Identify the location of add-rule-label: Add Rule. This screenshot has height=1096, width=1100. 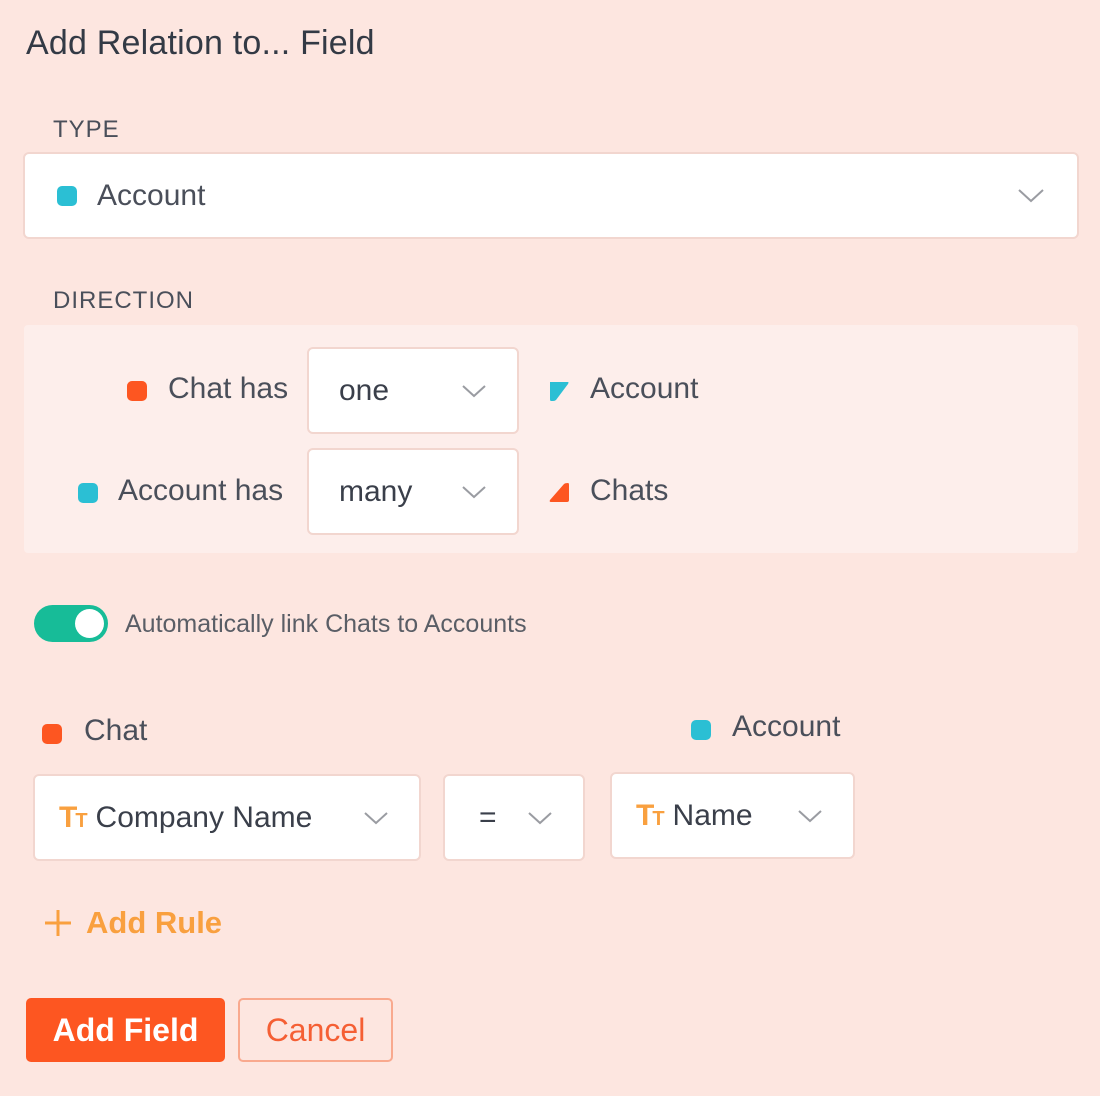
(154, 922).